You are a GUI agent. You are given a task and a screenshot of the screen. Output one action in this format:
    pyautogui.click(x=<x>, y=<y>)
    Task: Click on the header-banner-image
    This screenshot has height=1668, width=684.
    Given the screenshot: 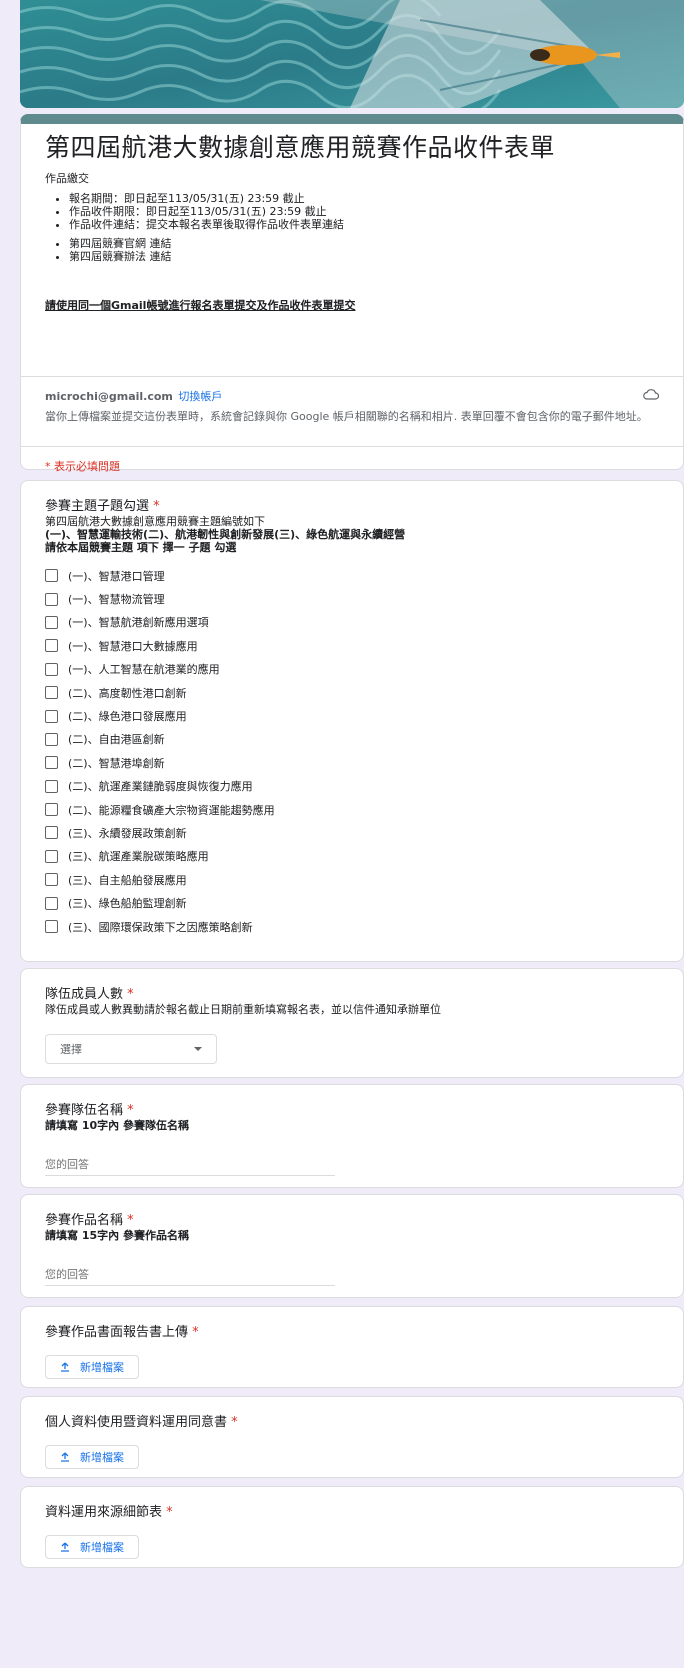 What is the action you would take?
    pyautogui.click(x=352, y=54)
    